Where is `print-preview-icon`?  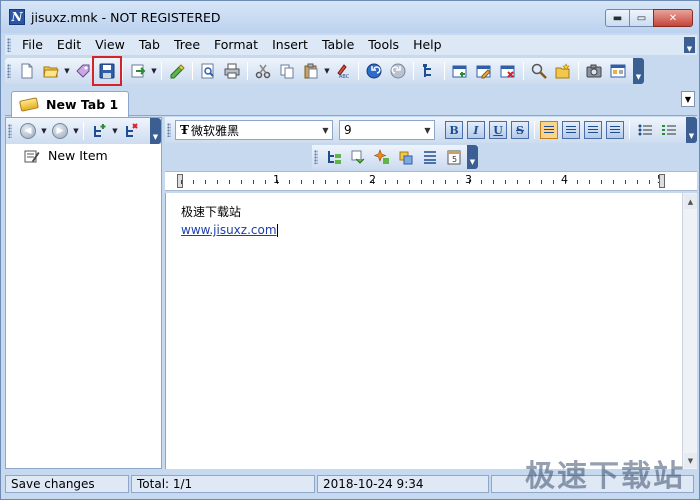
print-preview-icon is located at coordinates (207, 71).